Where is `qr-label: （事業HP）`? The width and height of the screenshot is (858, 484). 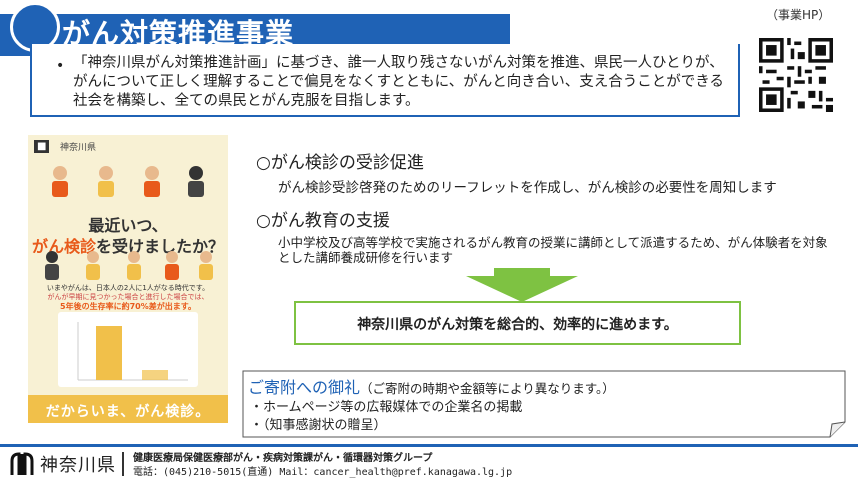
qr-label: （事業HP） is located at coordinates (798, 15).